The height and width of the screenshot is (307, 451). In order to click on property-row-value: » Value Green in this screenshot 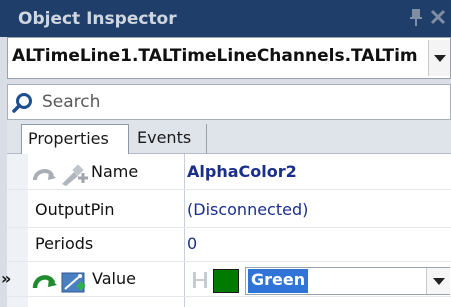, I will do `click(226, 280)`.